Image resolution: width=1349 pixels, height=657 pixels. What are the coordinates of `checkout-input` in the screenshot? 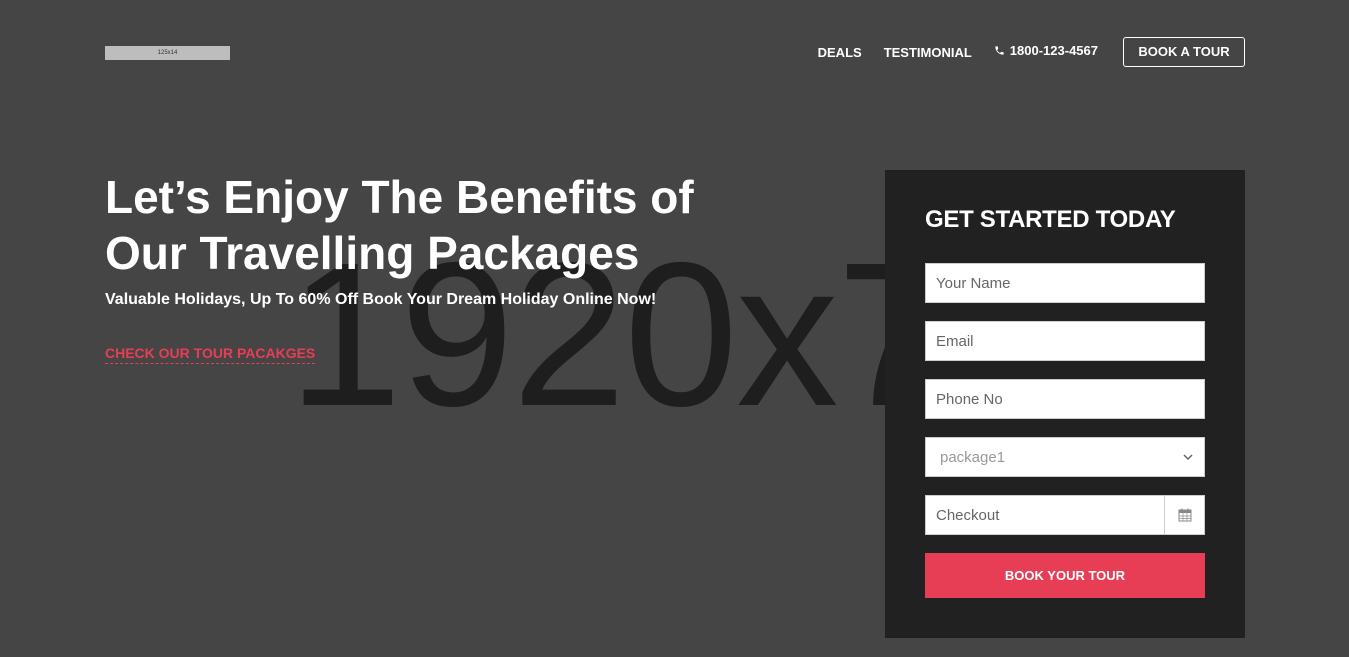 It's located at (1045, 515).